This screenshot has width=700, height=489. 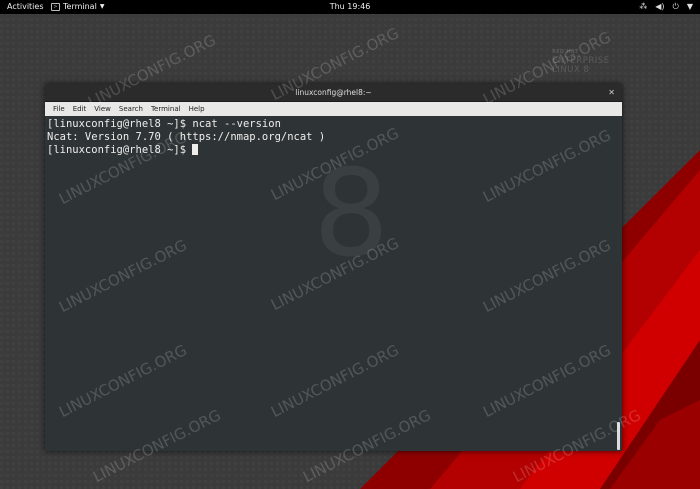 I want to click on brand-line-3: LINUX 8, so click(x=571, y=70).